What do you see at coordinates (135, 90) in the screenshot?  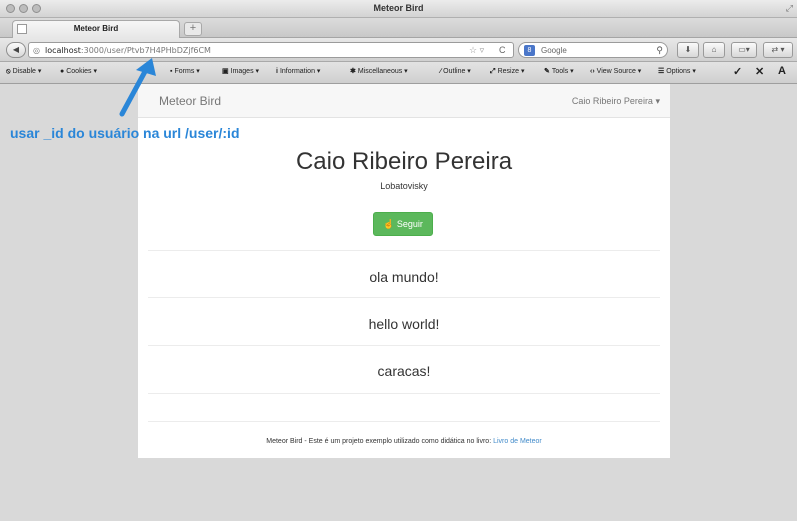 I see `arrow-shaft` at bounding box center [135, 90].